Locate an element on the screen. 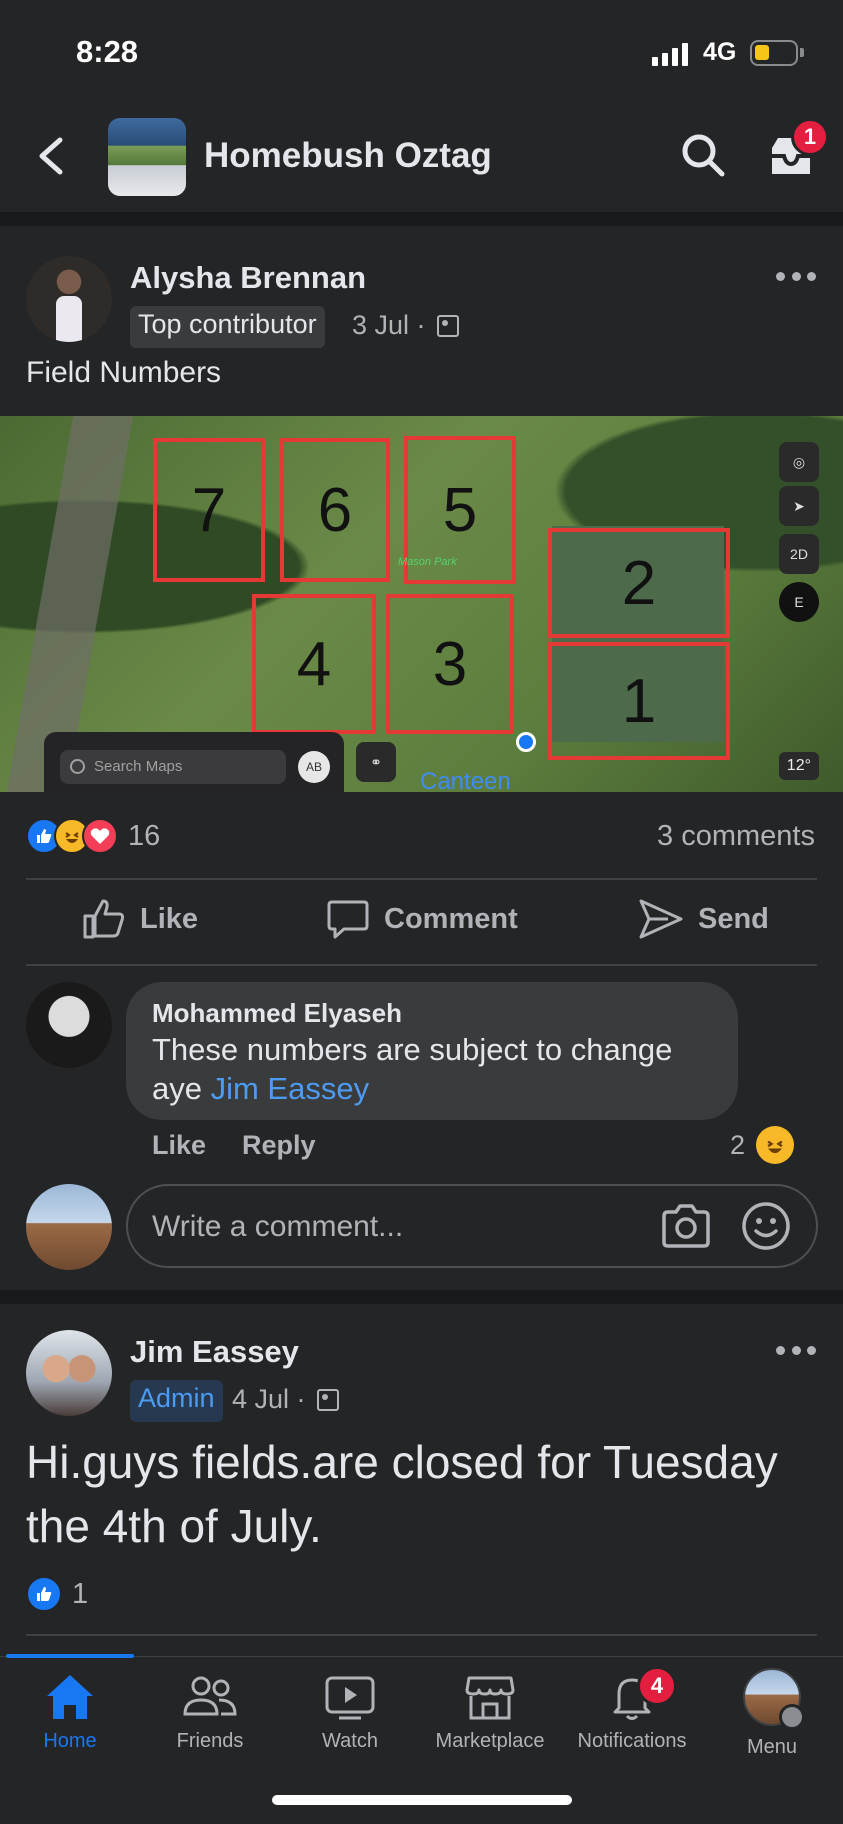 Image resolution: width=843 pixels, height=1824 pixels. tab-notifications-label: Notifications is located at coordinates (632, 1741).